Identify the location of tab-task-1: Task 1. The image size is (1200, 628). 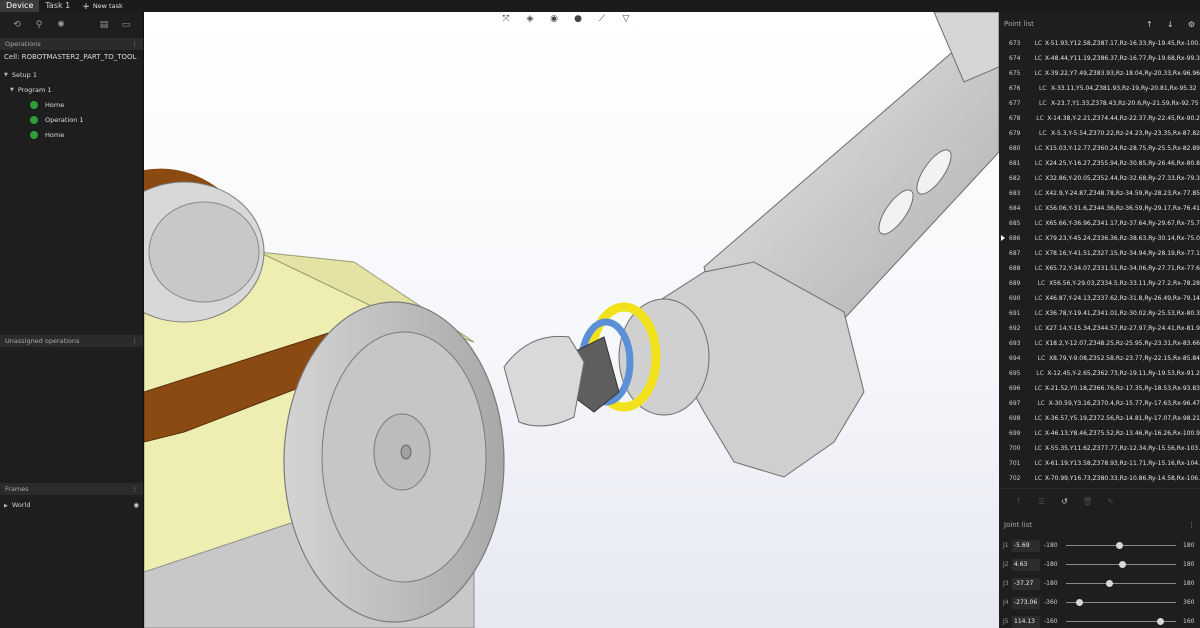
(57, 6).